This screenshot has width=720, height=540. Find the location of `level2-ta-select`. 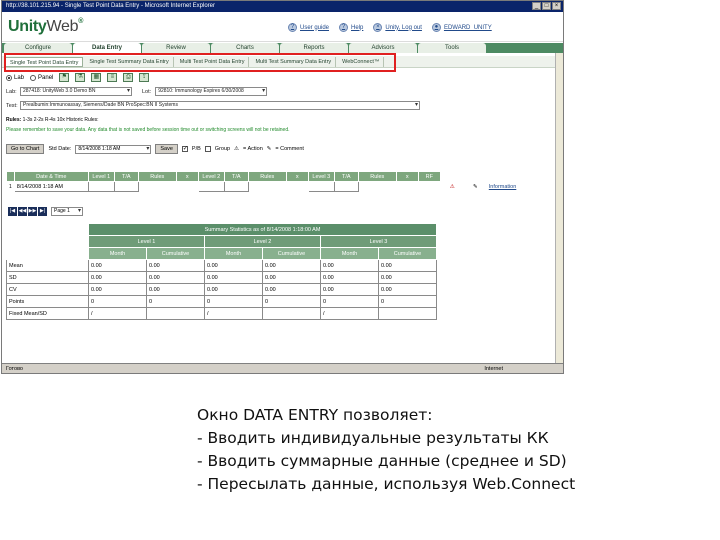

level2-ta-select is located at coordinates (236, 186).